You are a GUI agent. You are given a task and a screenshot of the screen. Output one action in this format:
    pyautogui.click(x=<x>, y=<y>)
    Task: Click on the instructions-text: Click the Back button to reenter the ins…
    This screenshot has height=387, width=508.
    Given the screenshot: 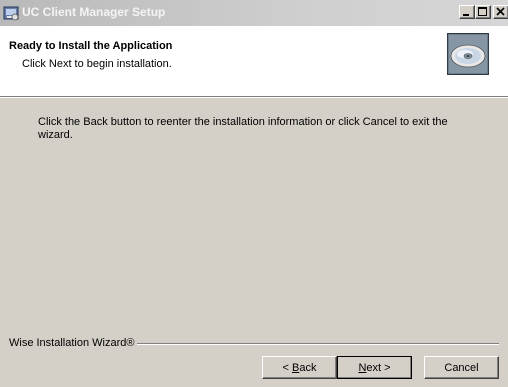 What is the action you would take?
    pyautogui.click(x=243, y=128)
    